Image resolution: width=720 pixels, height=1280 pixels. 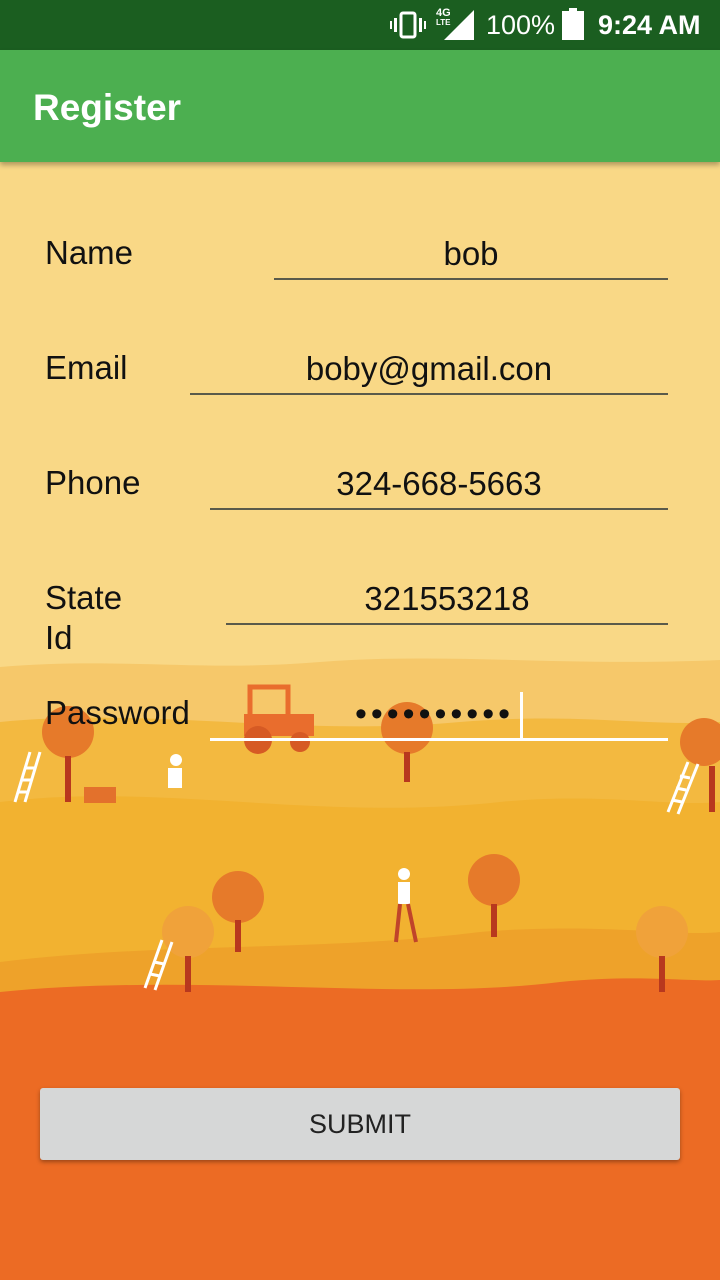 I want to click on password-input: ••••••••••, so click(x=439, y=716).